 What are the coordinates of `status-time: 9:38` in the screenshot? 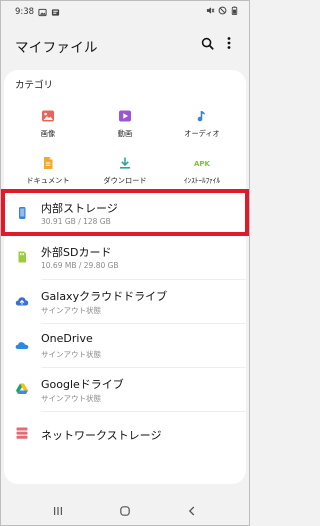 It's located at (25, 12).